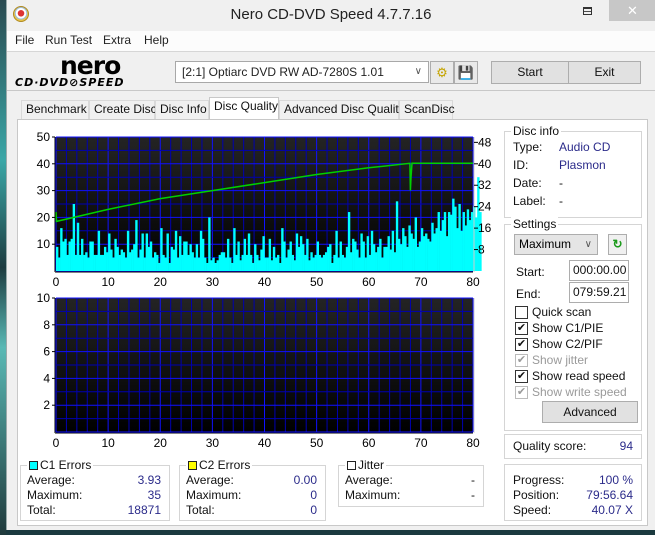  Describe the element at coordinates (331, 15) in the screenshot. I see `title-bar: Nero CD-DVD Speed 4.7.7.16 – ✕` at that location.